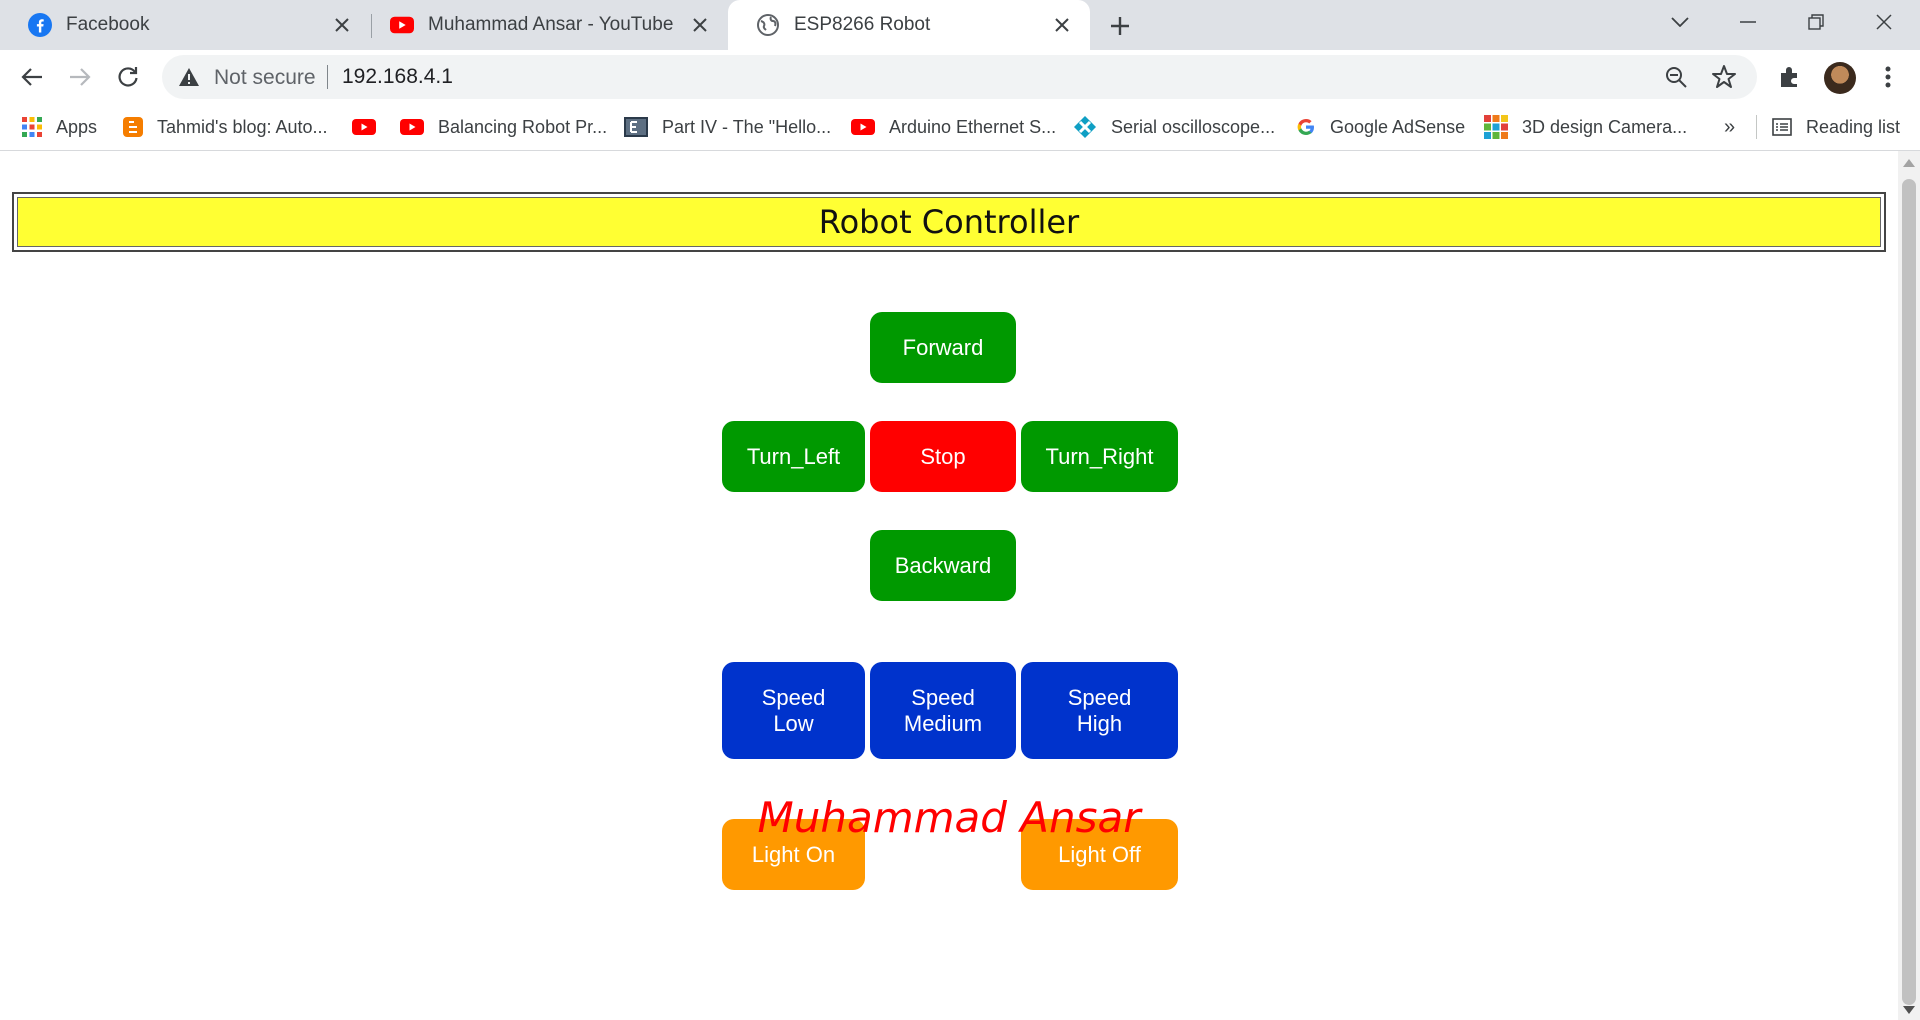 The width and height of the screenshot is (1920, 1020). Describe the element at coordinates (1884, 22) in the screenshot. I see `window-close-icon` at that location.